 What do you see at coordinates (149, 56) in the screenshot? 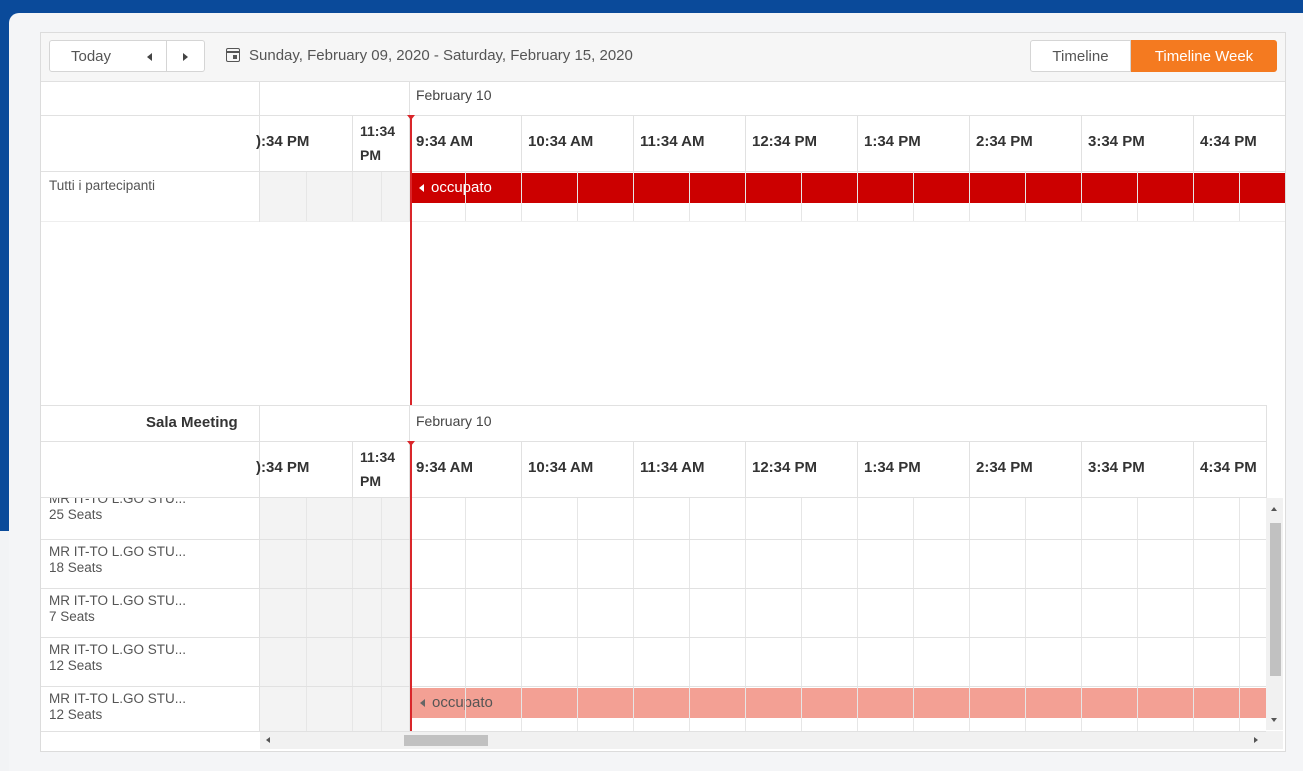
I see `previous-button` at bounding box center [149, 56].